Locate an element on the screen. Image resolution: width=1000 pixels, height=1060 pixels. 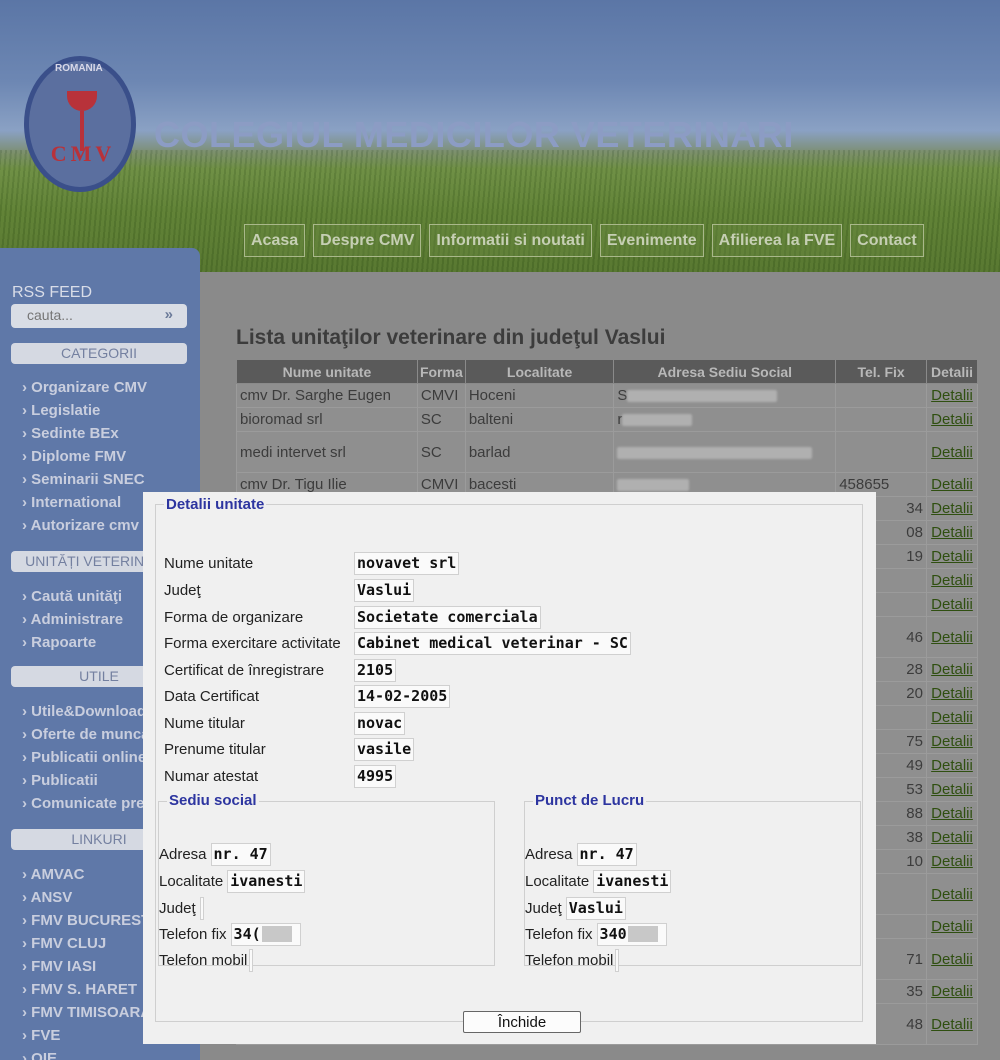
search-input is located at coordinates (92, 315).